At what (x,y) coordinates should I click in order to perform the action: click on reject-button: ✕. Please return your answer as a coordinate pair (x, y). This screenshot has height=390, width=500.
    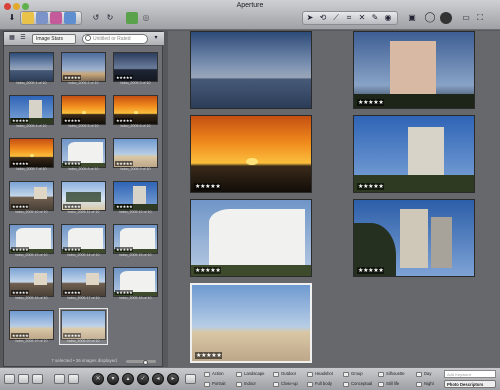
    Looking at the image, I should click on (98, 379).